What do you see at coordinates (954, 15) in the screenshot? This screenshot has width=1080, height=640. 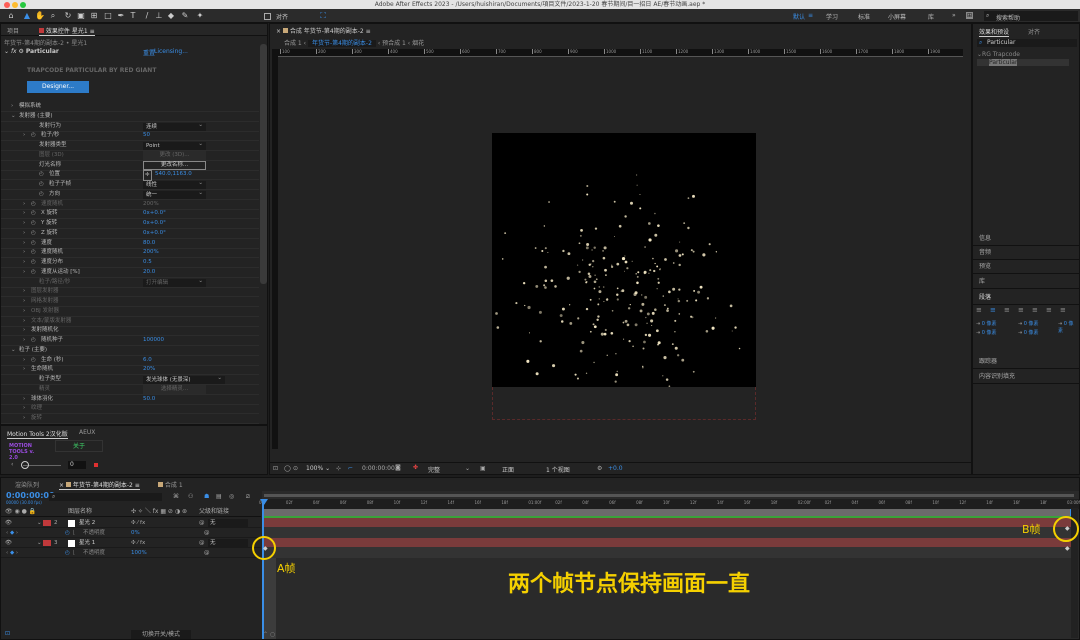 I see `more-workspaces-icon: »` at bounding box center [954, 15].